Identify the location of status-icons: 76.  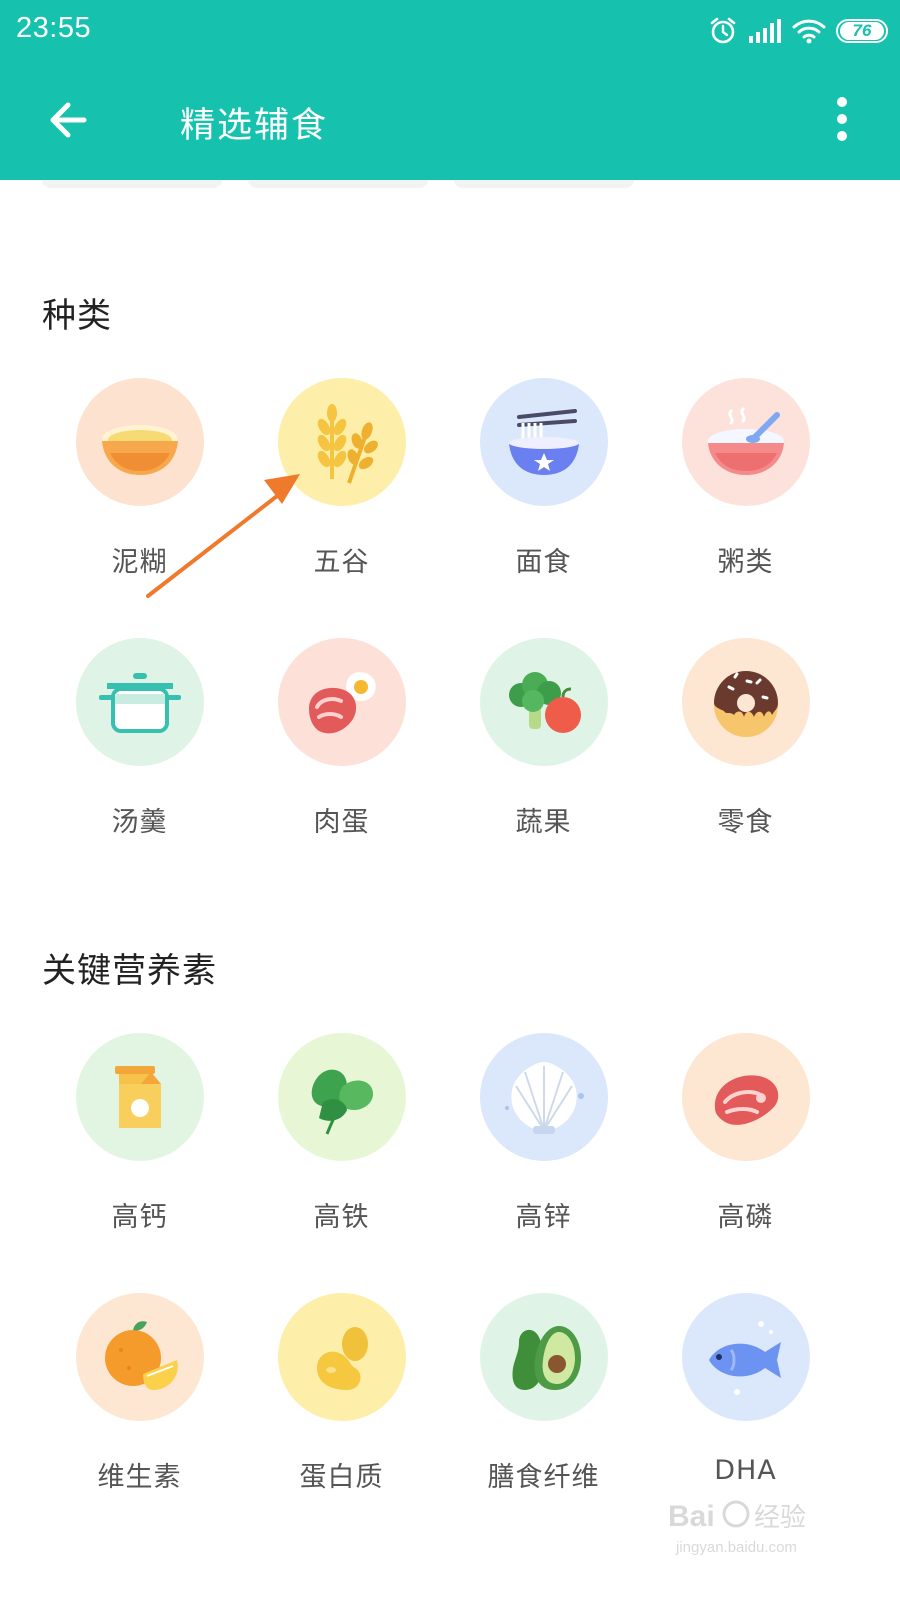
(798, 31).